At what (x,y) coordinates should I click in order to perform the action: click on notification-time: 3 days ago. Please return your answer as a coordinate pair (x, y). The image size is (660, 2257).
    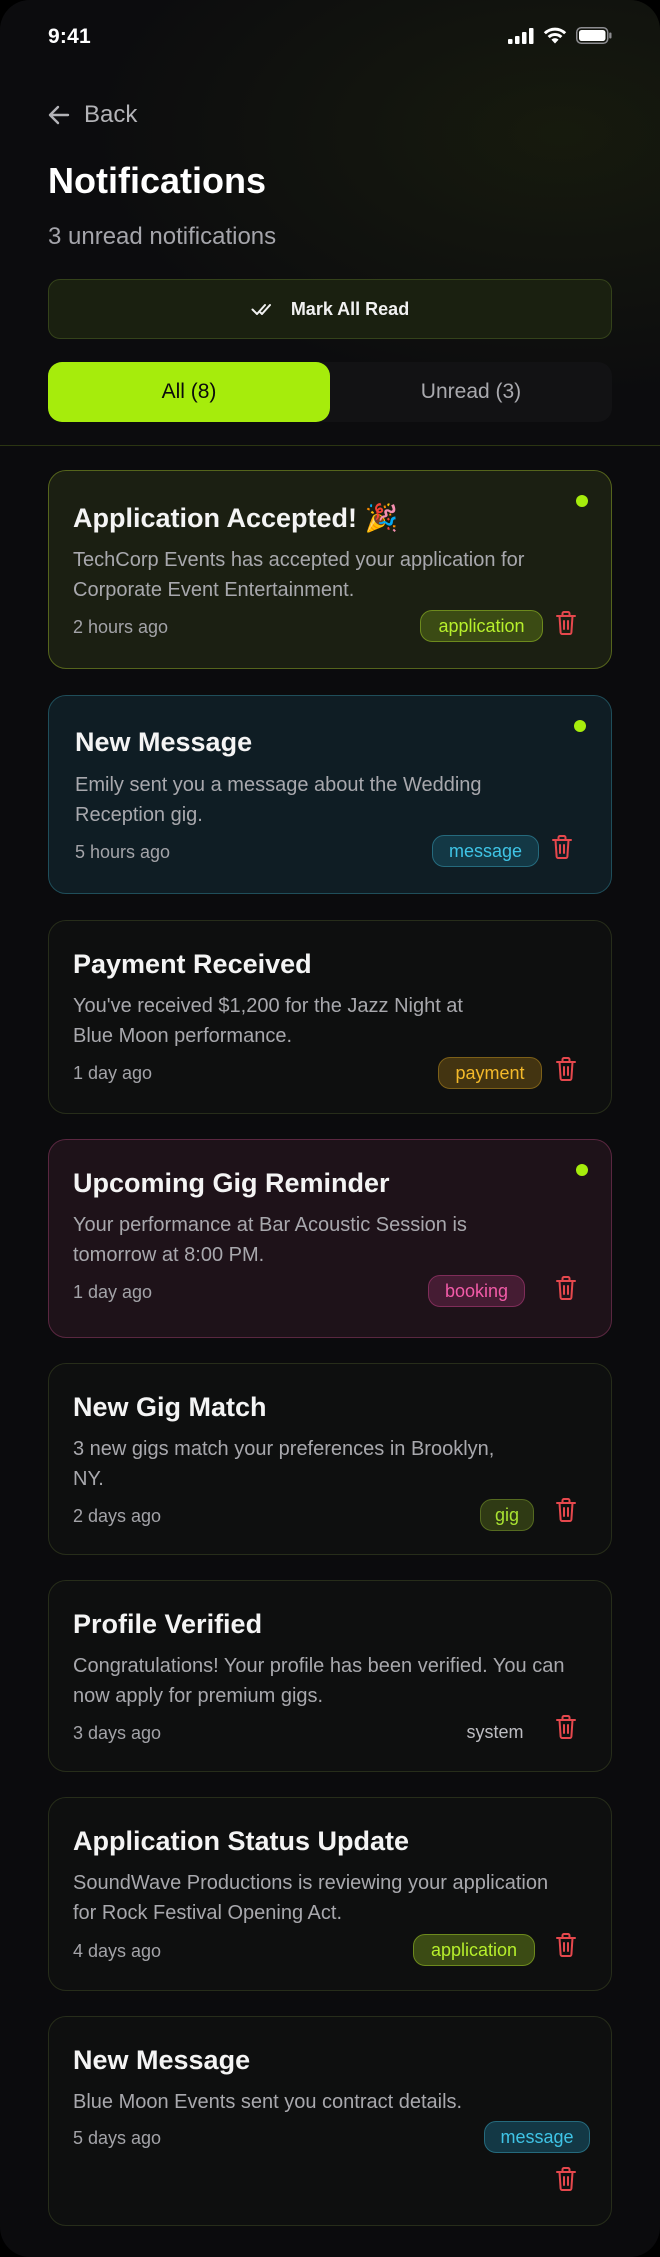
    Looking at the image, I should click on (117, 1733).